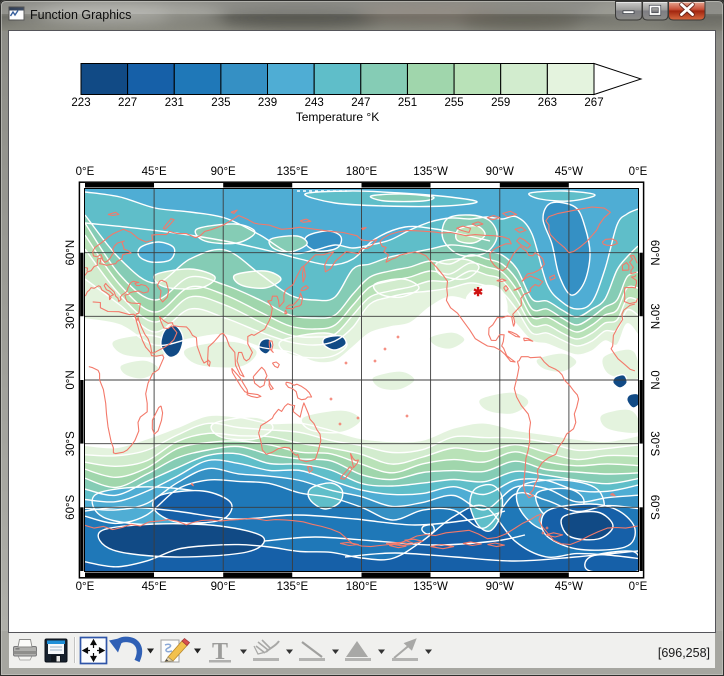 This screenshot has height=676, width=724. Describe the element at coordinates (80, 103) in the screenshot. I see `svg-text: 223` at that location.